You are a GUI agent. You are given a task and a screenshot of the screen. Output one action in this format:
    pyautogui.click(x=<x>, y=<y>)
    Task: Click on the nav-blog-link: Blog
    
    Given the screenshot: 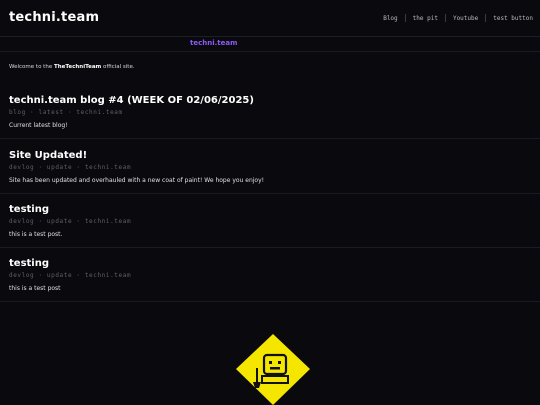 What is the action you would take?
    pyautogui.click(x=390, y=18)
    